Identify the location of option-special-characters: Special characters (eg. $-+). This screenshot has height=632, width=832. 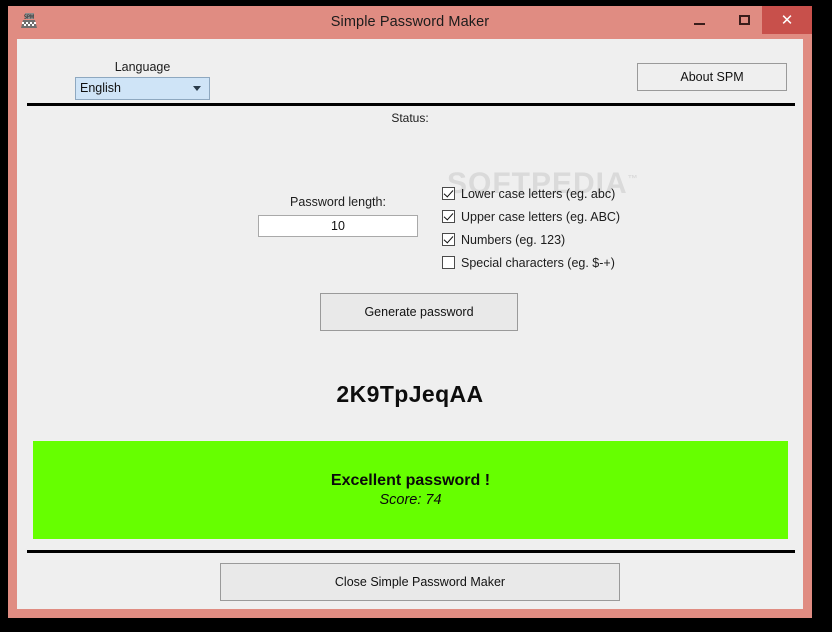
(531, 262).